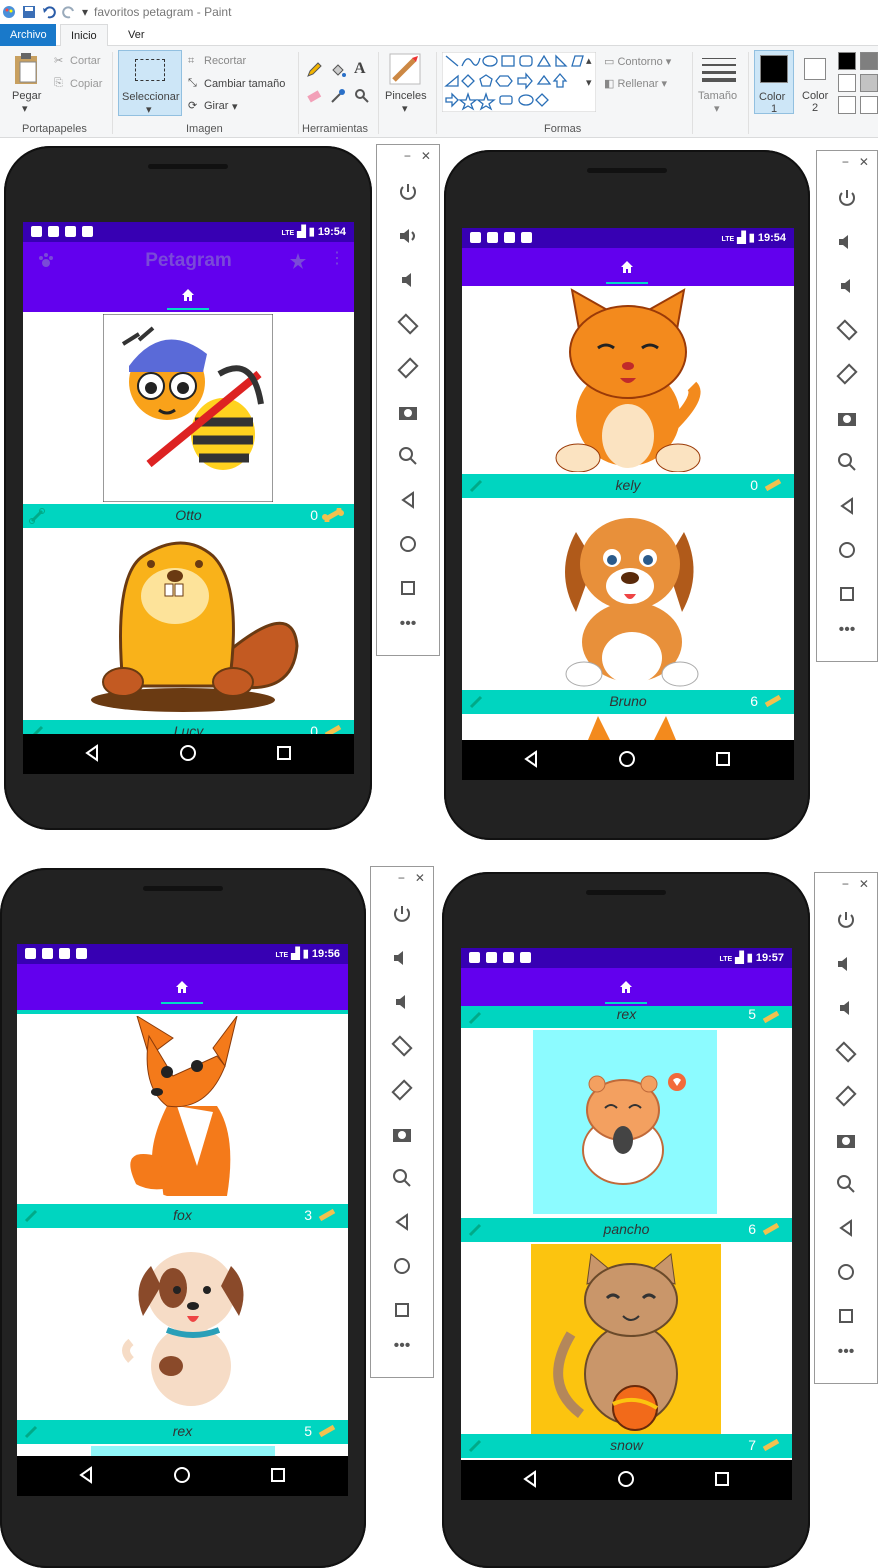  I want to click on menu-ver: Ver, so click(136, 35).